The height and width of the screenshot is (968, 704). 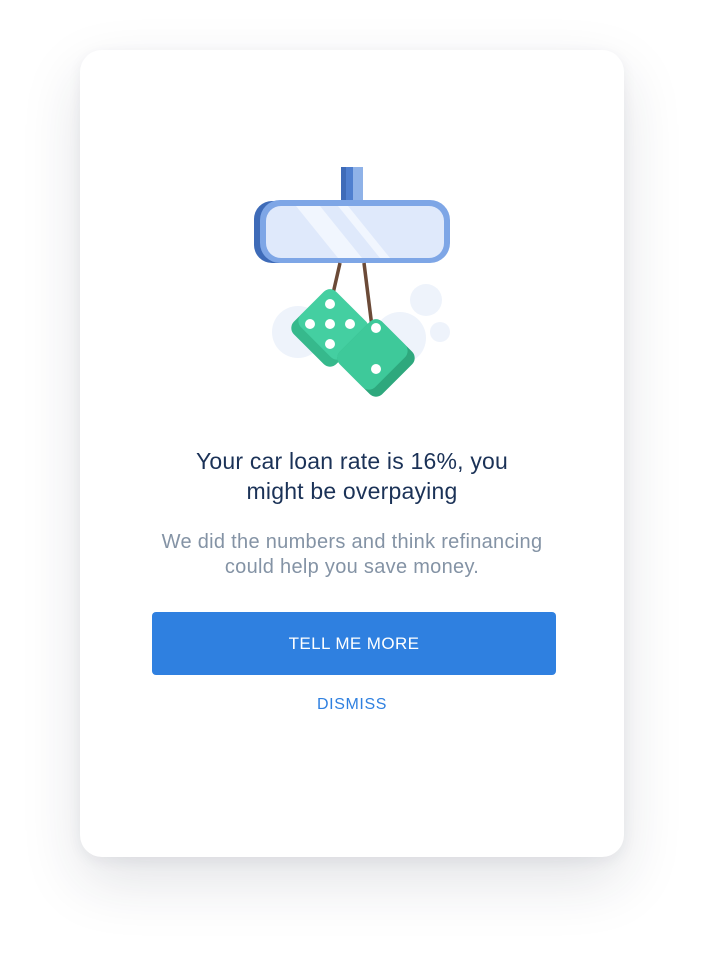 What do you see at coordinates (354, 643) in the screenshot?
I see `tell-me-more-button: TELL ME MORE` at bounding box center [354, 643].